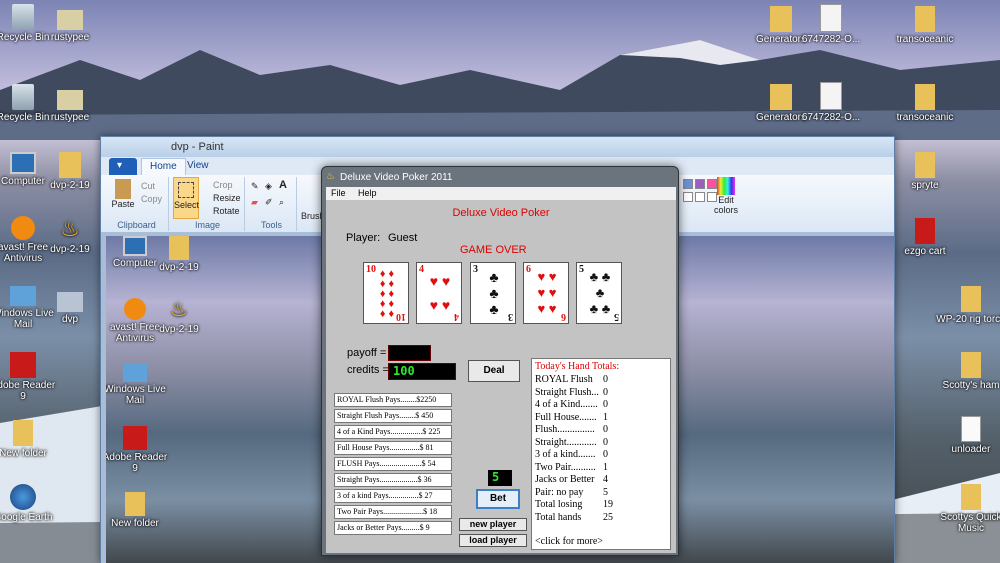 This screenshot has width=1000, height=563. Describe the element at coordinates (393, 480) in the screenshot. I see `pay-row: Straight Pays...................$ 36` at that location.